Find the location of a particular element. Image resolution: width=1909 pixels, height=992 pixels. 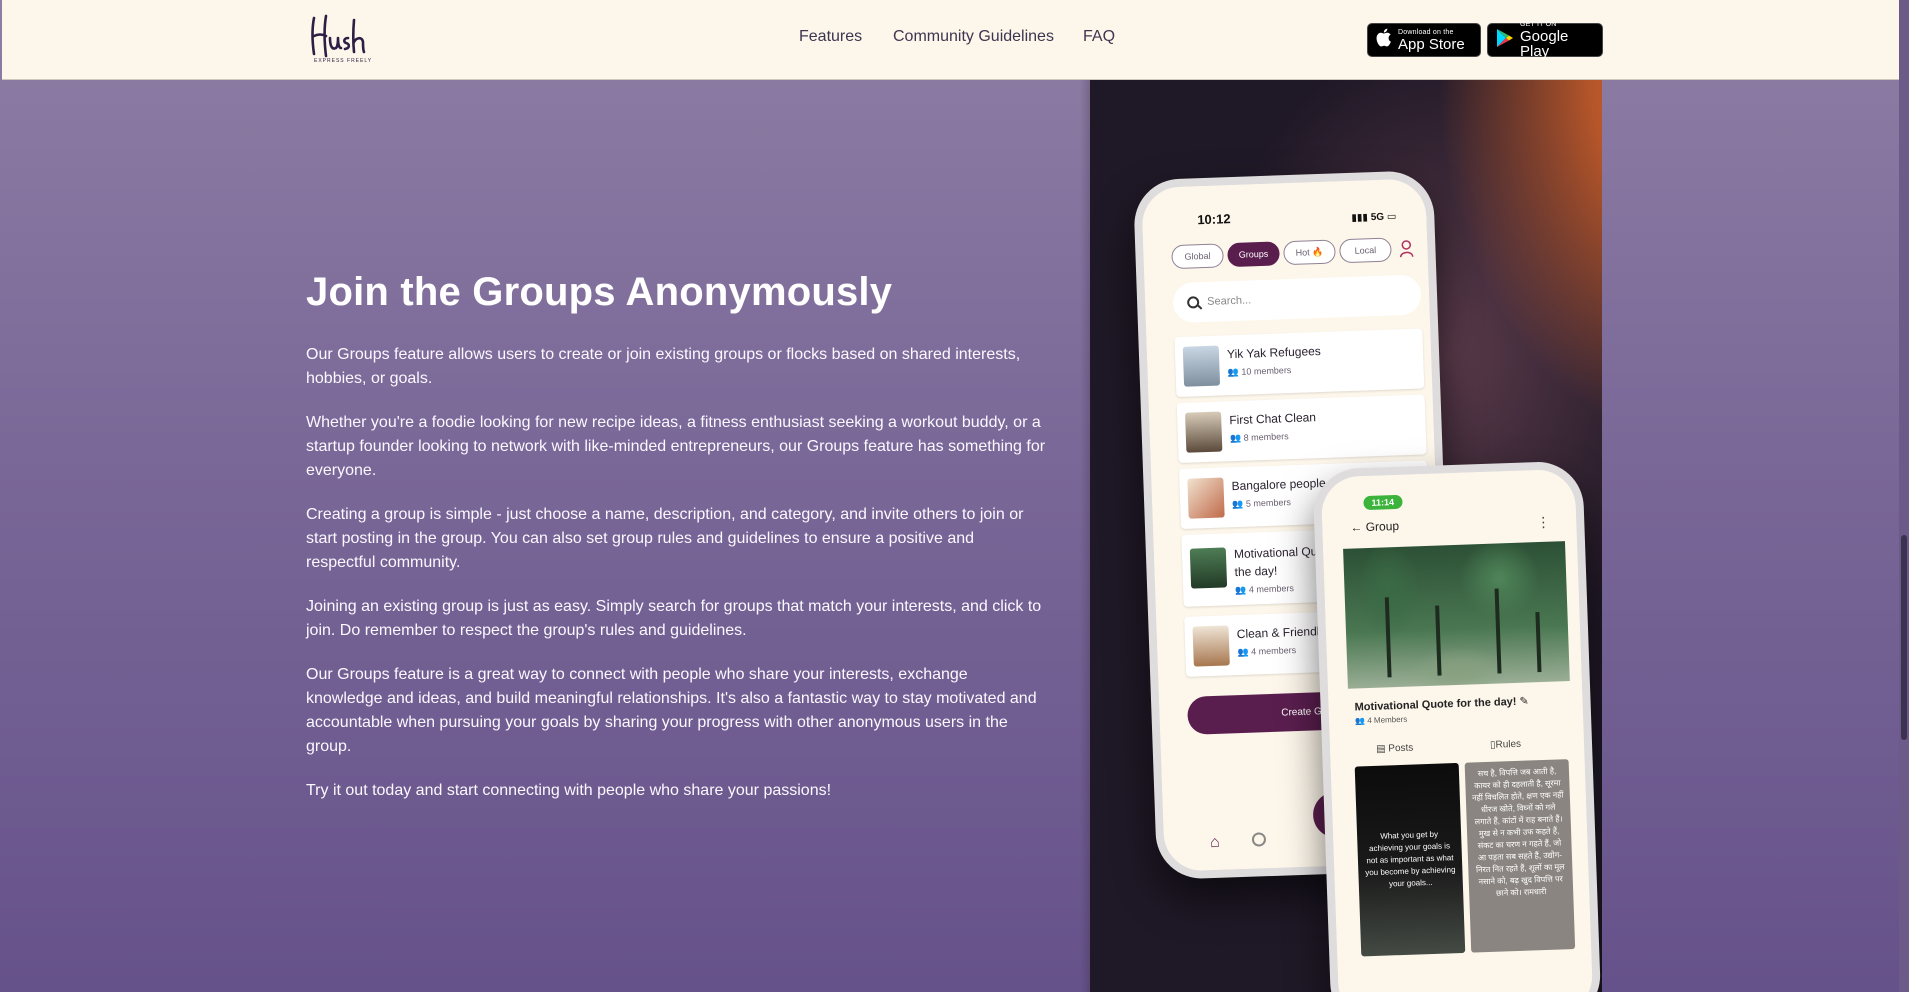

logo-tagline: EXPRESS FREELY is located at coordinates (343, 61).